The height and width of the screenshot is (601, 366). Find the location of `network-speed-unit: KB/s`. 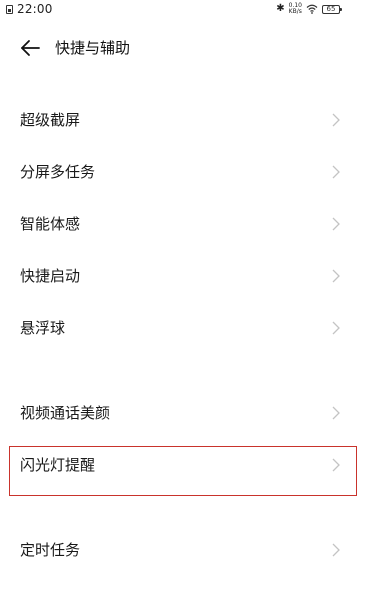

network-speed-unit: KB/s is located at coordinates (295, 11).